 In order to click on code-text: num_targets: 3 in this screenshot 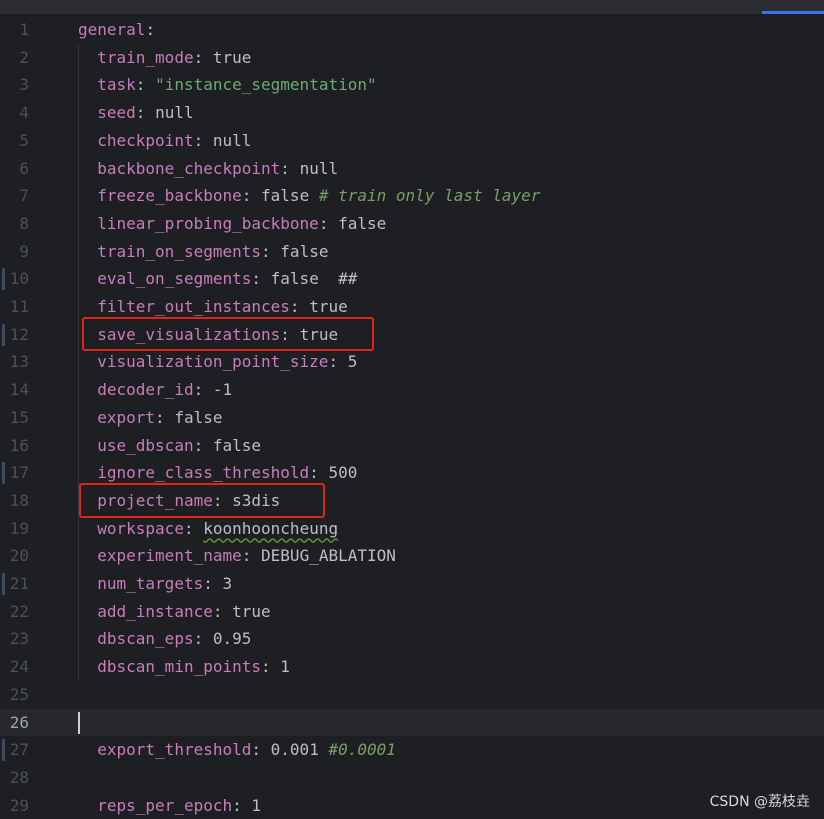, I will do `click(164, 584)`.